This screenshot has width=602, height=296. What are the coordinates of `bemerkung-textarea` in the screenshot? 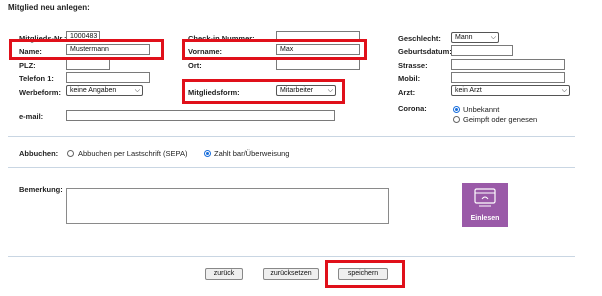 It's located at (227, 206).